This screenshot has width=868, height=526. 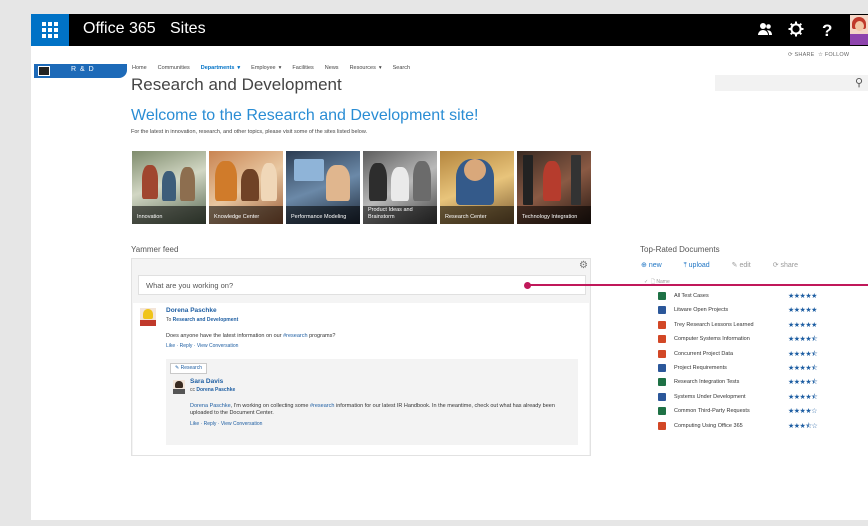 I want to click on document-name: Computing Using Office 365, so click(x=708, y=426).